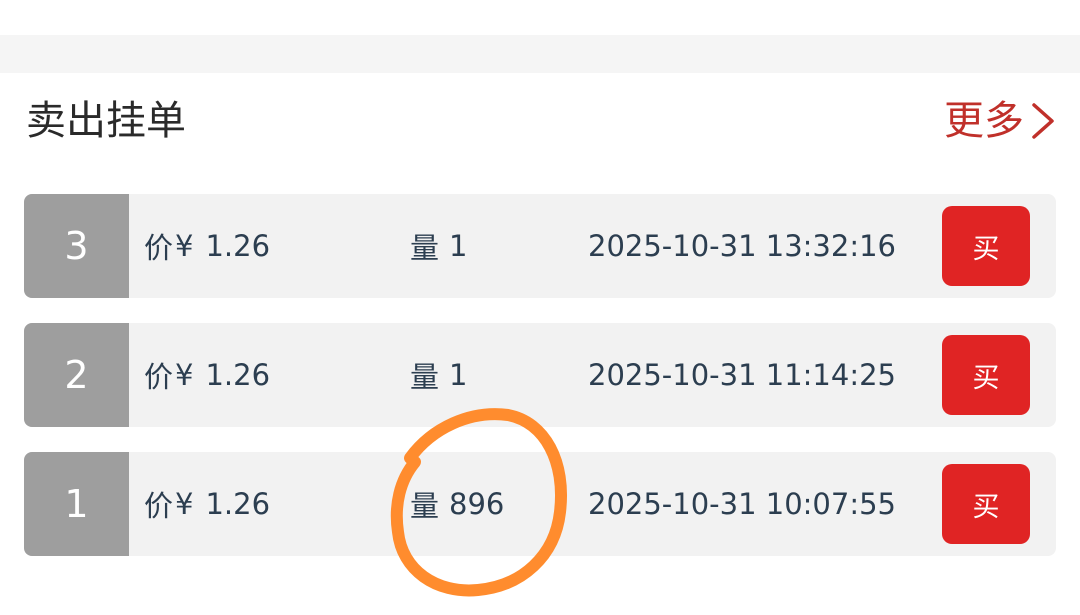  What do you see at coordinates (984, 121) in the screenshot?
I see `more-link-label: 更多` at bounding box center [984, 121].